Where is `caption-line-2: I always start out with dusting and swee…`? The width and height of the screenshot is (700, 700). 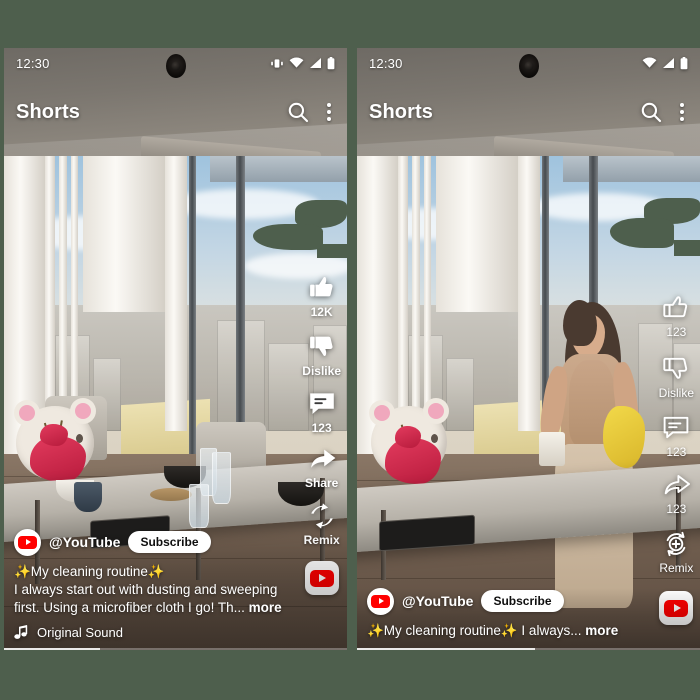
caption-line-2: I always start out with dusting and swee… is located at coordinates (146, 589).